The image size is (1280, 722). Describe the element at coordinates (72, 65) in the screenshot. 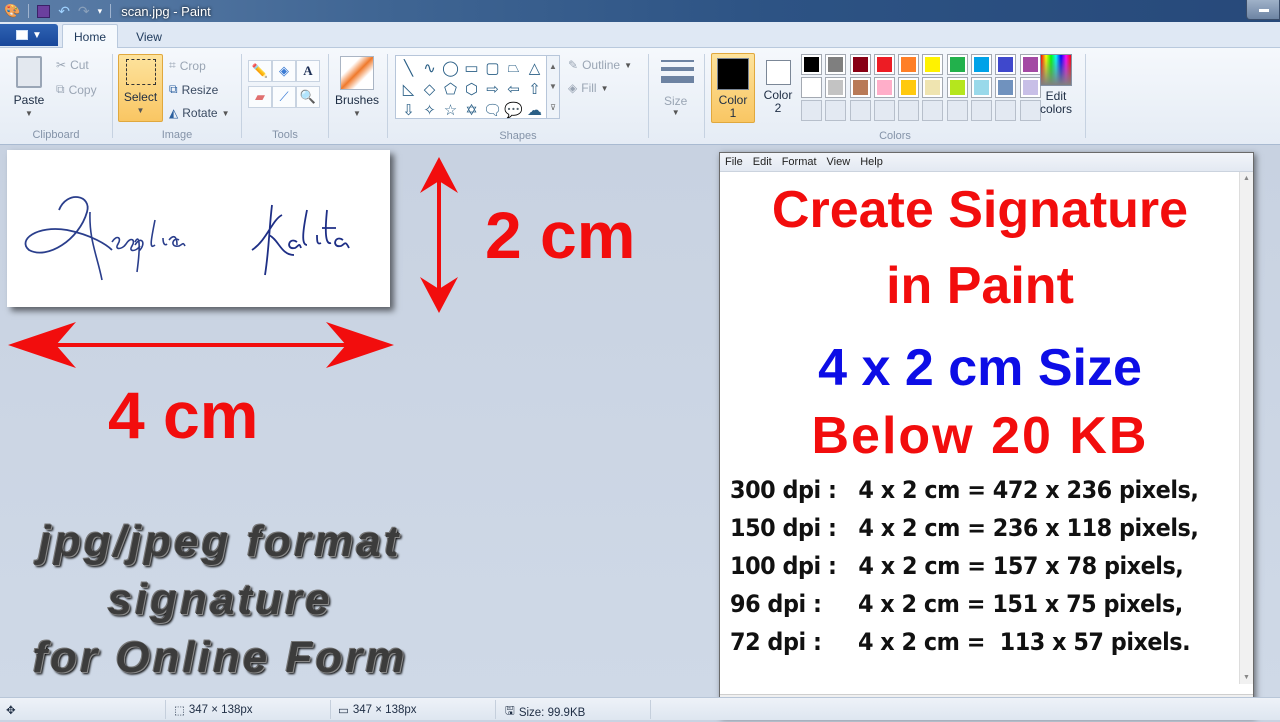

I see `cut-button: ✂ Cut` at that location.